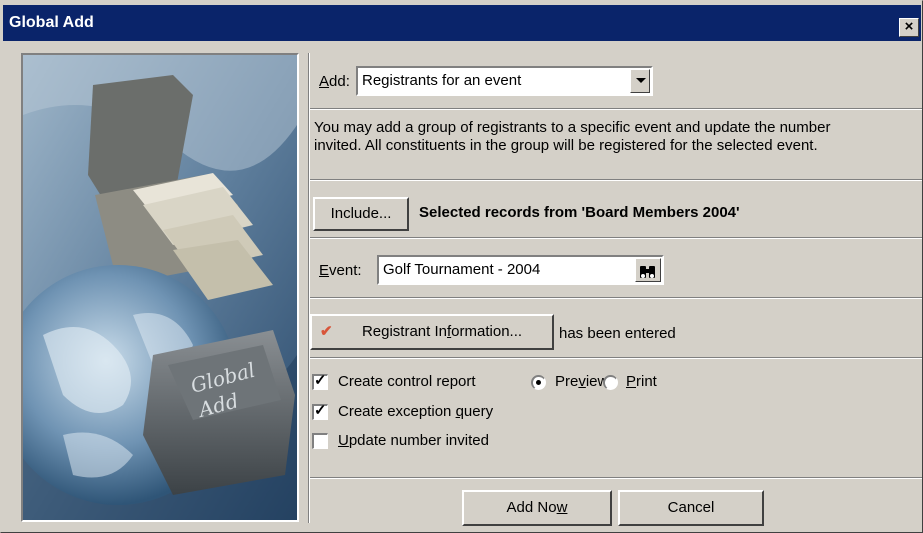  What do you see at coordinates (641, 381) in the screenshot?
I see `print-label: Print` at bounding box center [641, 381].